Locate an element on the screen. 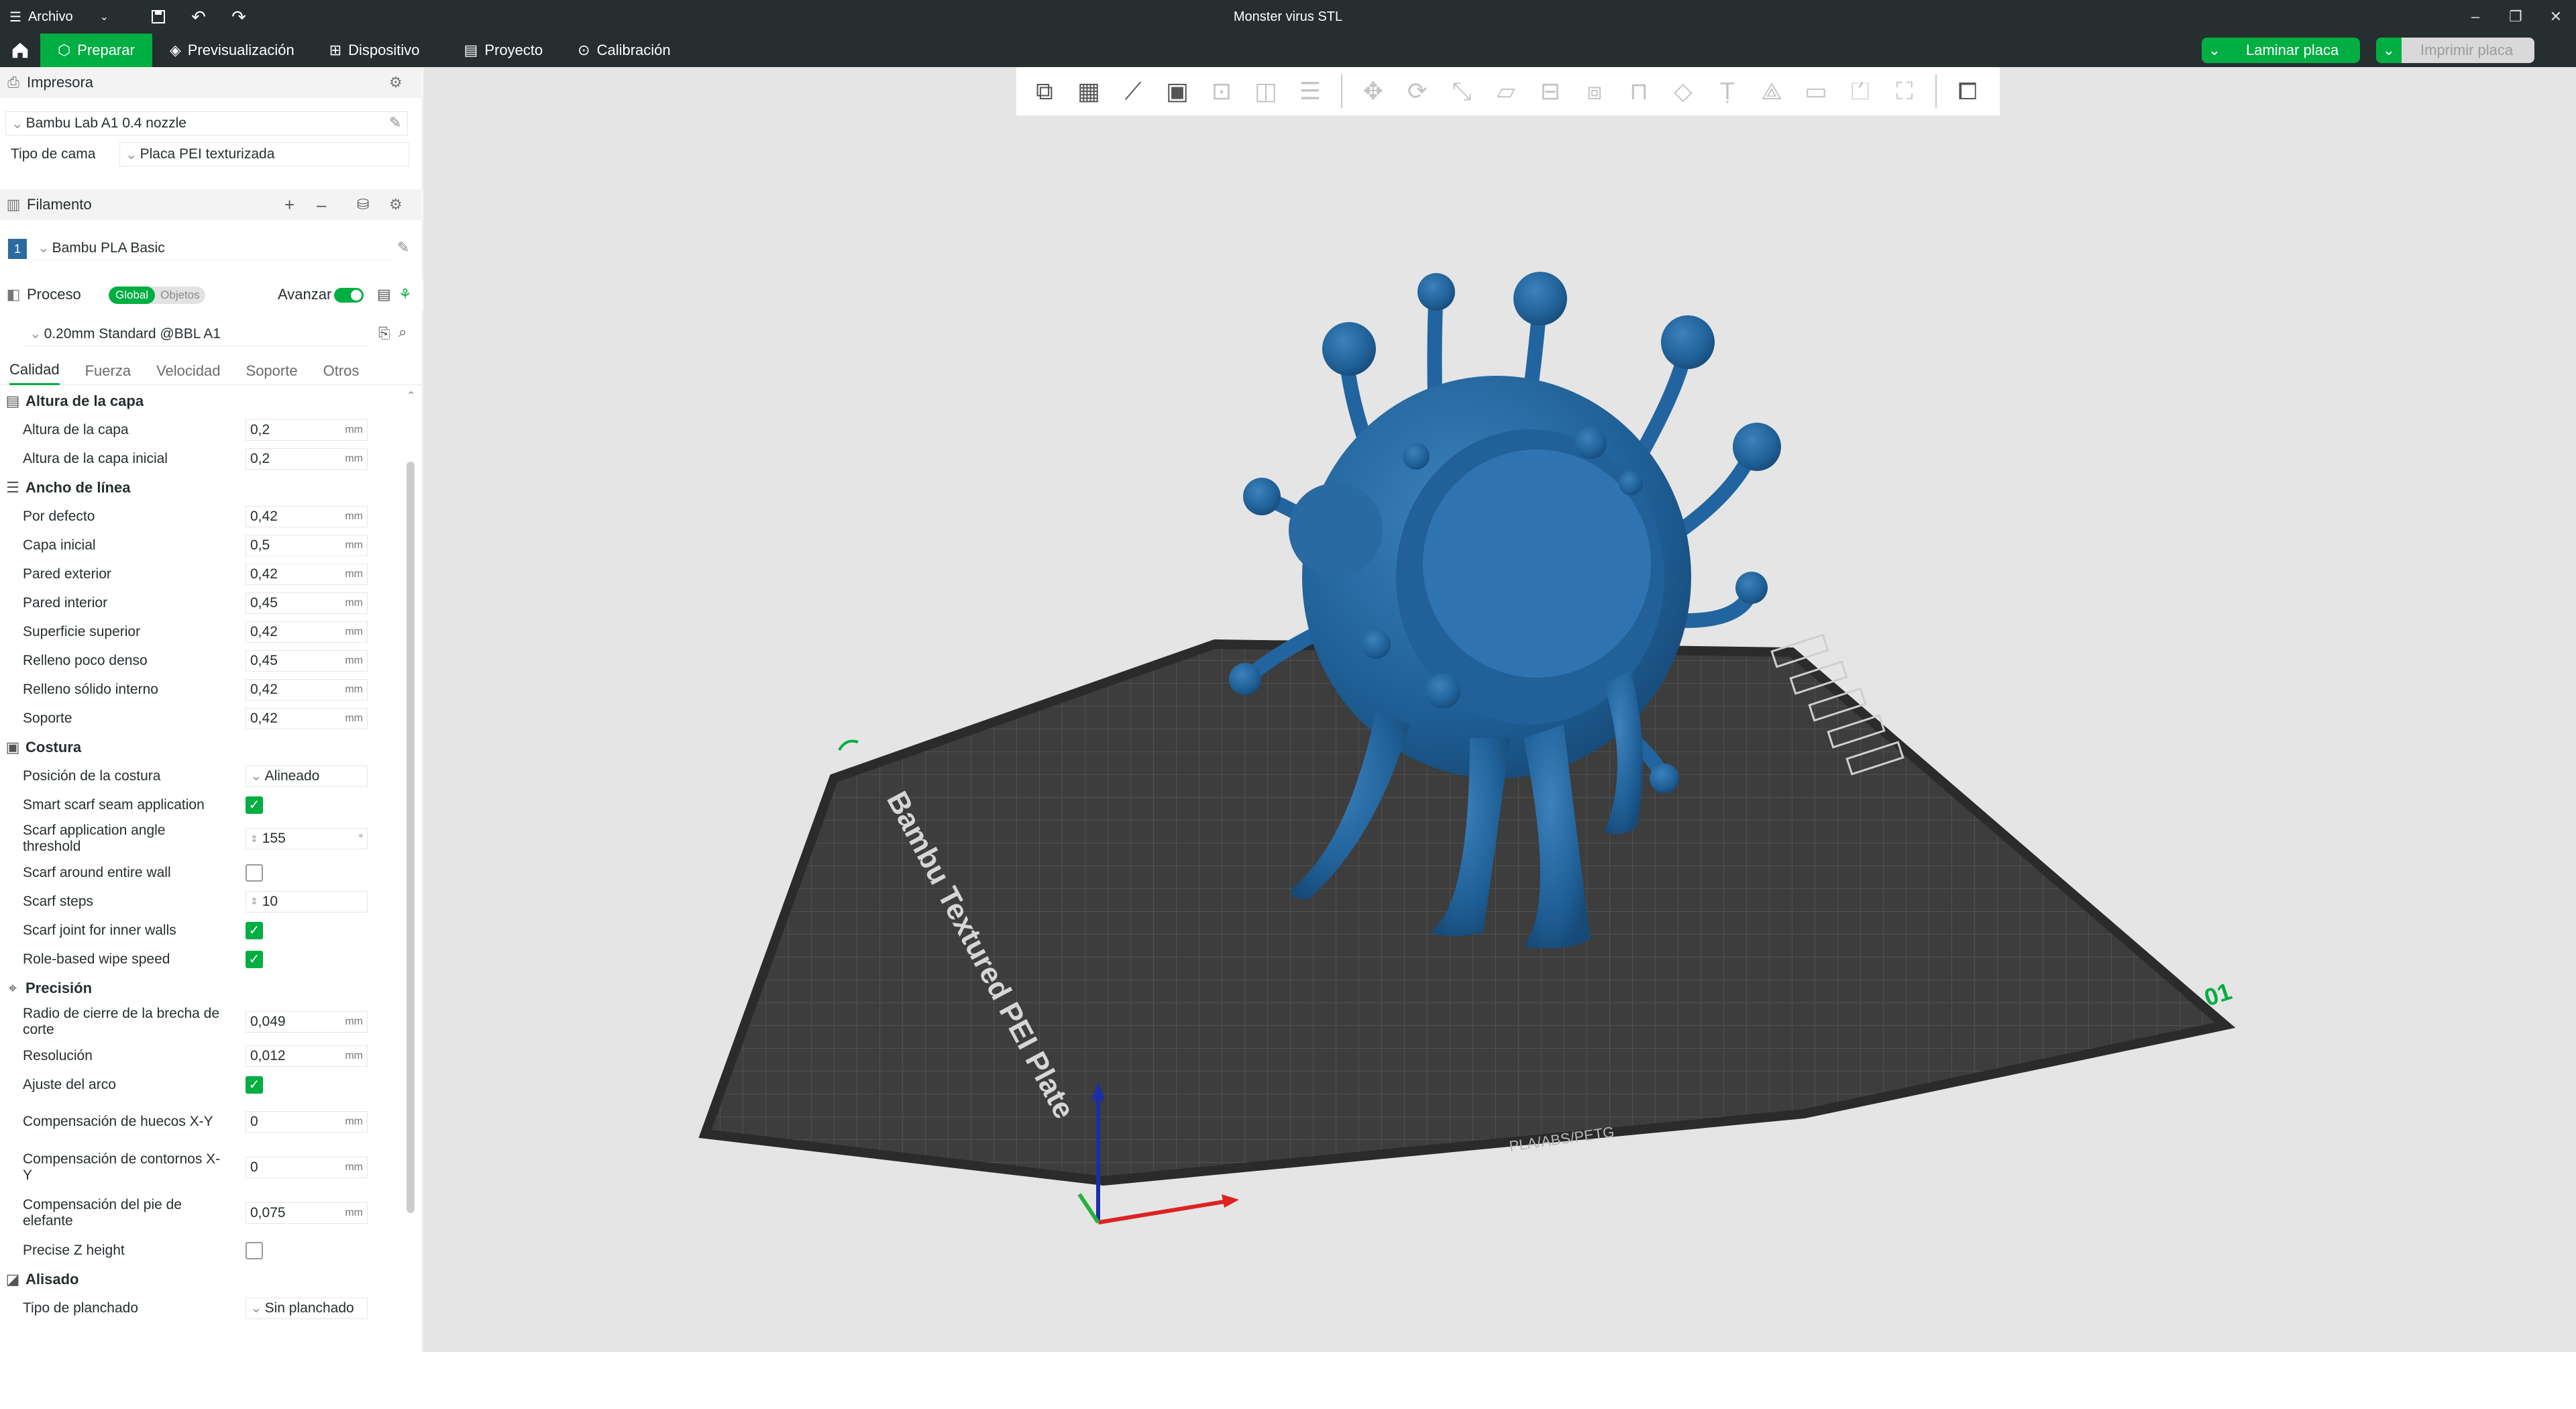 The image size is (2576, 1409). compare-icon: ▤ is located at coordinates (384, 294).